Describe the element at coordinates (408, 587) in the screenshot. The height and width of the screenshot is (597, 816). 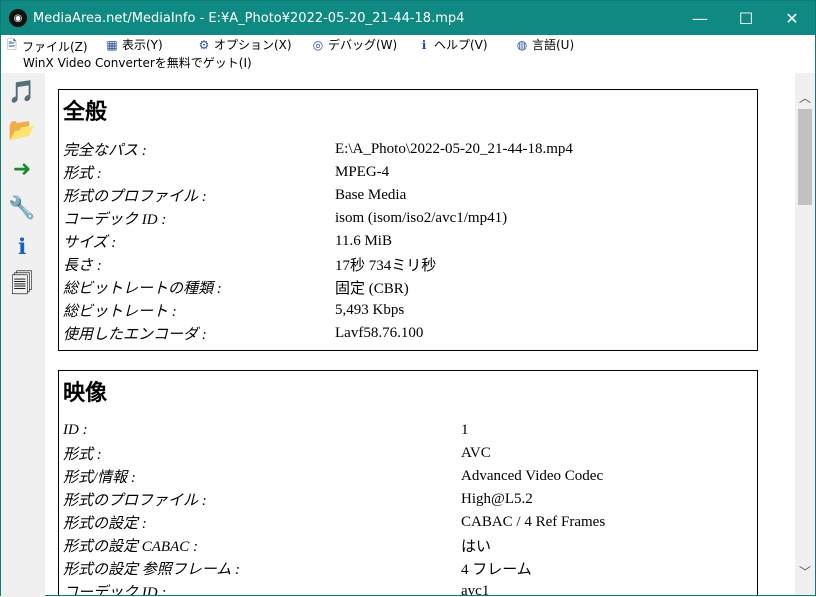
I see `info-row: コーデック ID : avc1` at that location.